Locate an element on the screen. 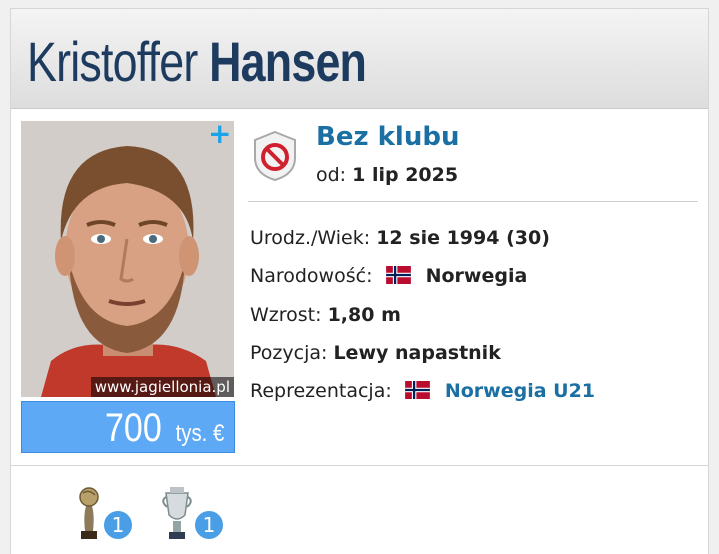  info-national-team: Reprezentacja: Norwegia U21 is located at coordinates (422, 391).